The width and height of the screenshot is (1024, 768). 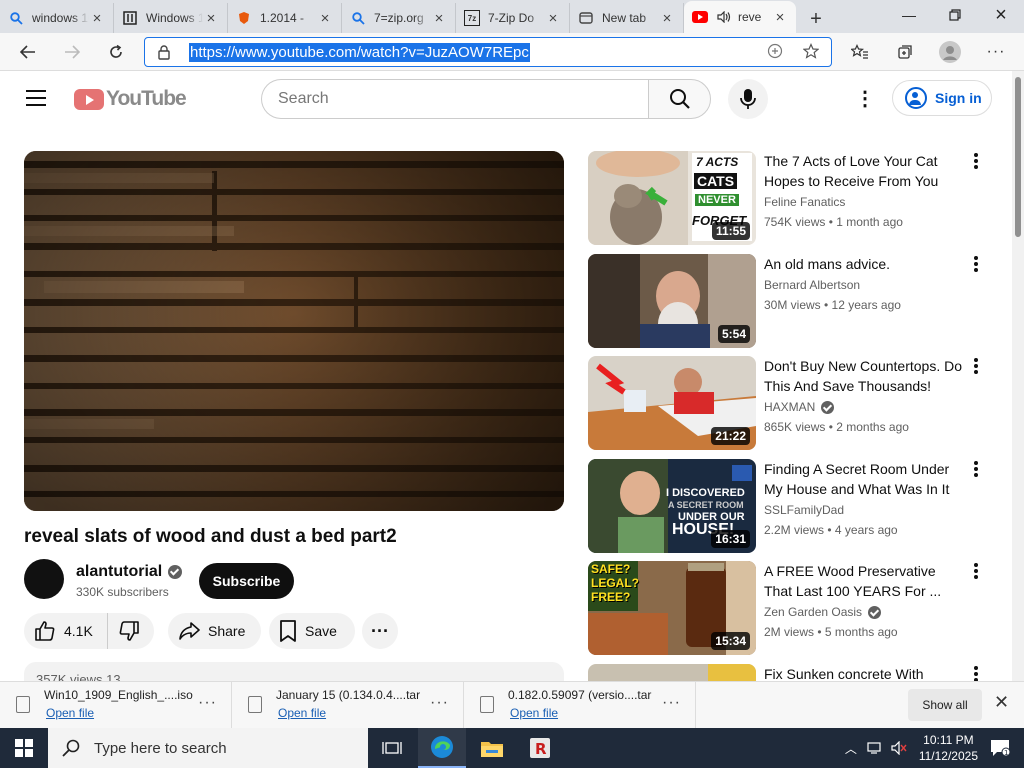 What do you see at coordinates (44, 579) in the screenshot?
I see `channel-avatar` at bounding box center [44, 579].